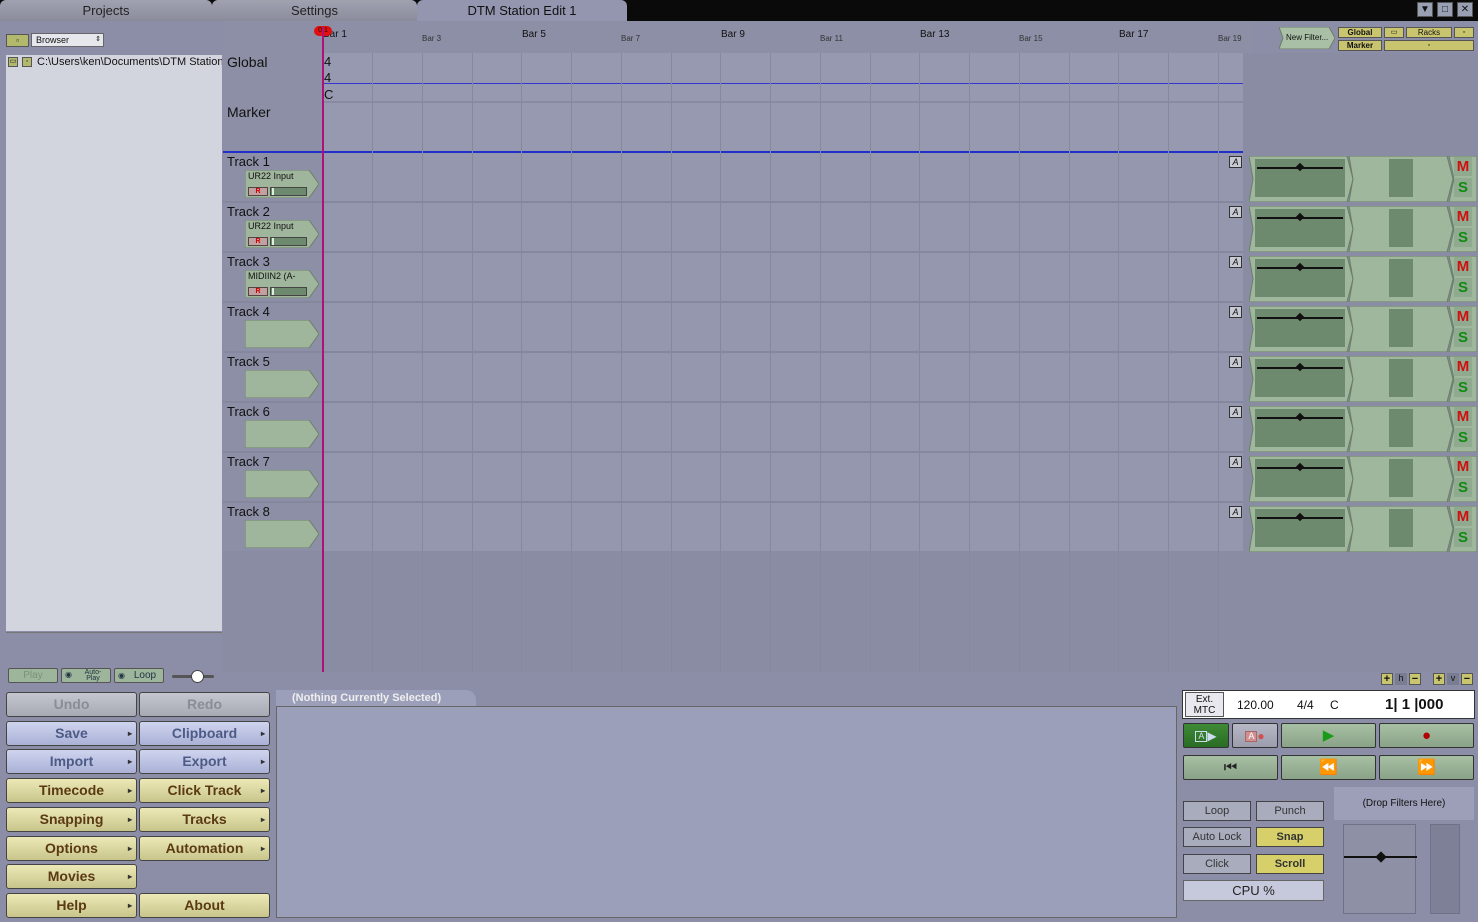 The height and width of the screenshot is (922, 1478). I want to click on movies-button: Movies ▸, so click(71, 876).